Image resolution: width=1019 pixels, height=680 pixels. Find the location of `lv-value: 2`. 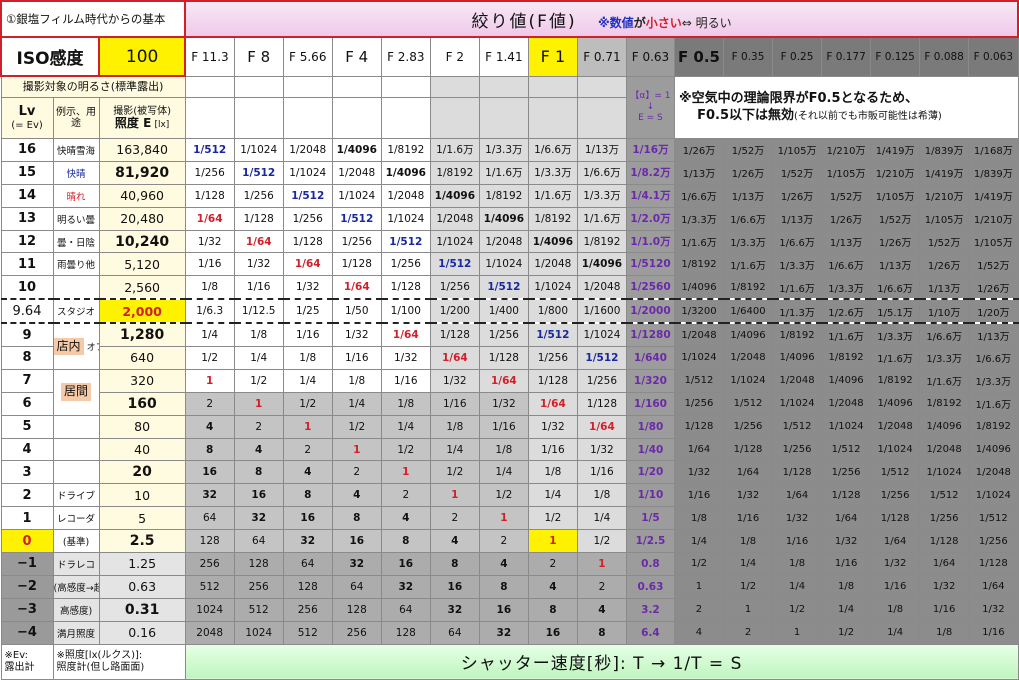

lv-value: 2 is located at coordinates (27, 495).